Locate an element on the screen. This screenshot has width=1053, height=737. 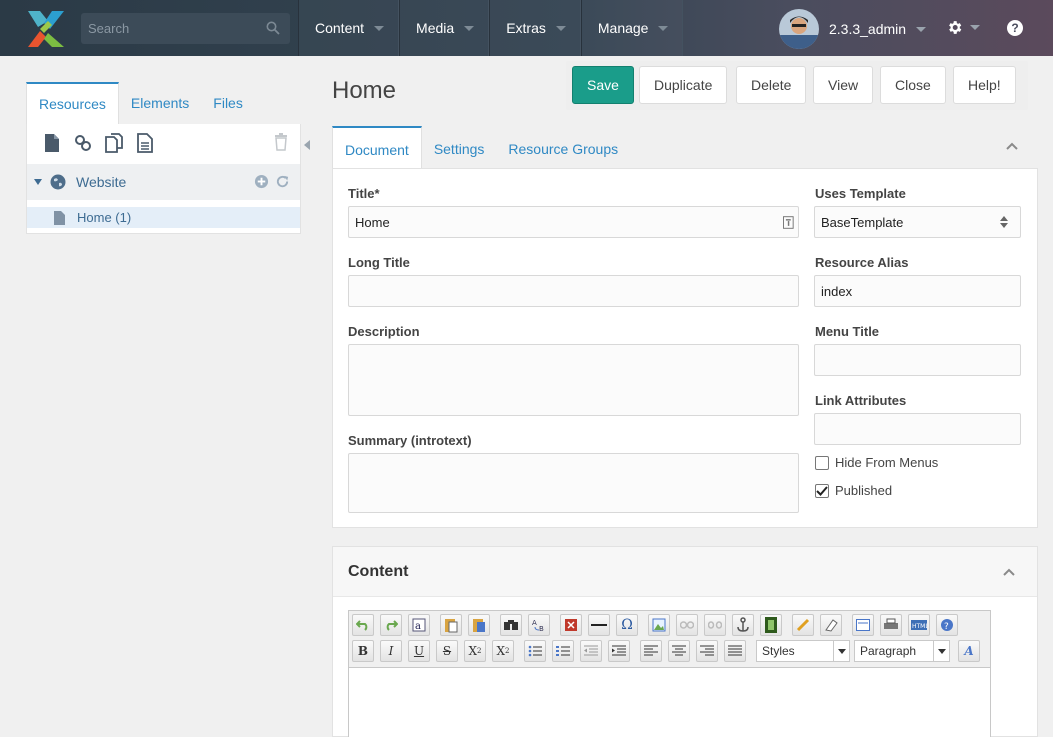
align-justify-icon is located at coordinates (735, 651).